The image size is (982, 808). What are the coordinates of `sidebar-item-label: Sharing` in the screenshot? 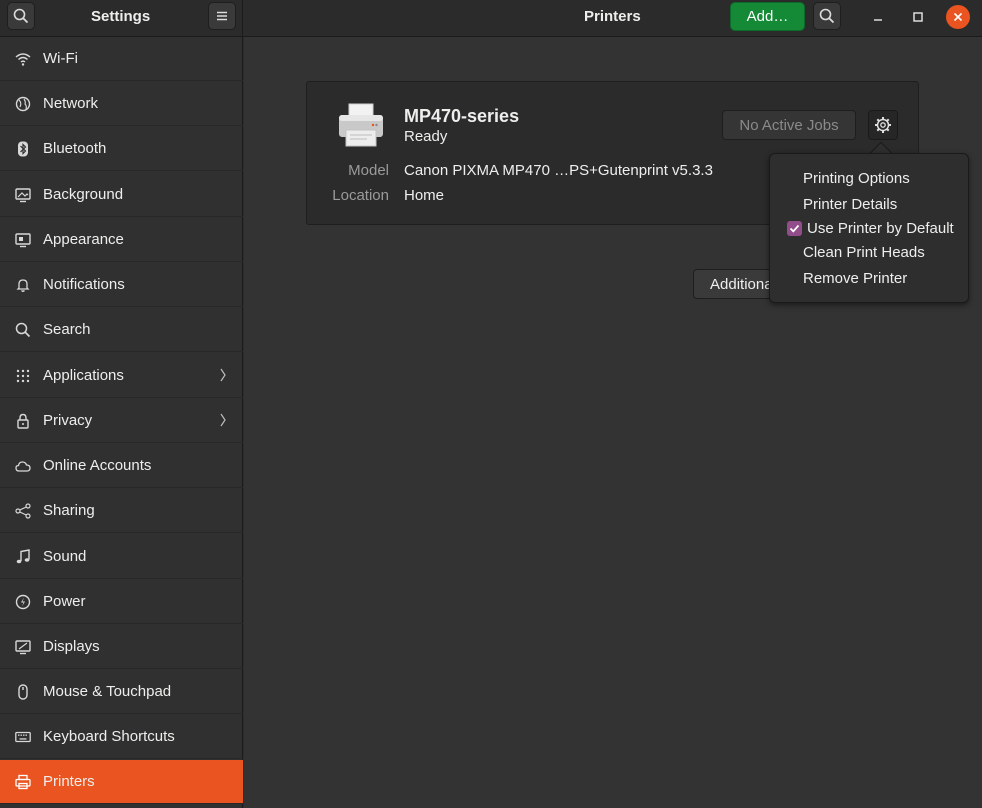 It's located at (69, 510).